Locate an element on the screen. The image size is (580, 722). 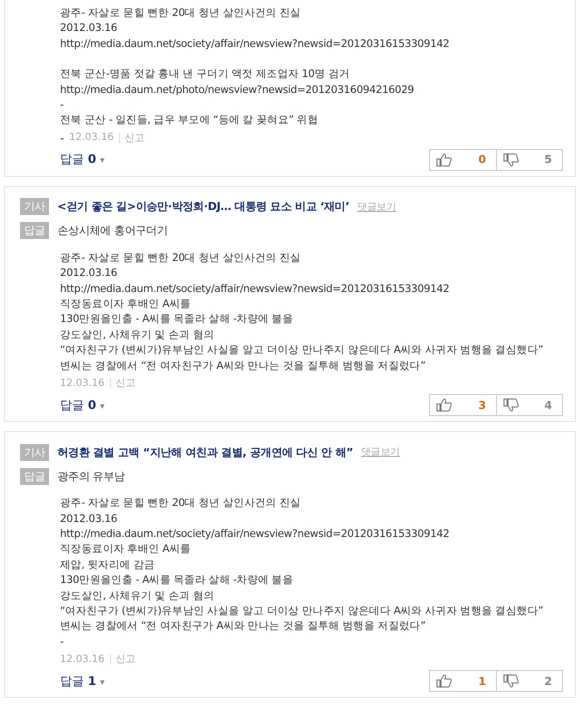
comment-line: 제압, 뒷자리에 감금 is located at coordinates (108, 565).